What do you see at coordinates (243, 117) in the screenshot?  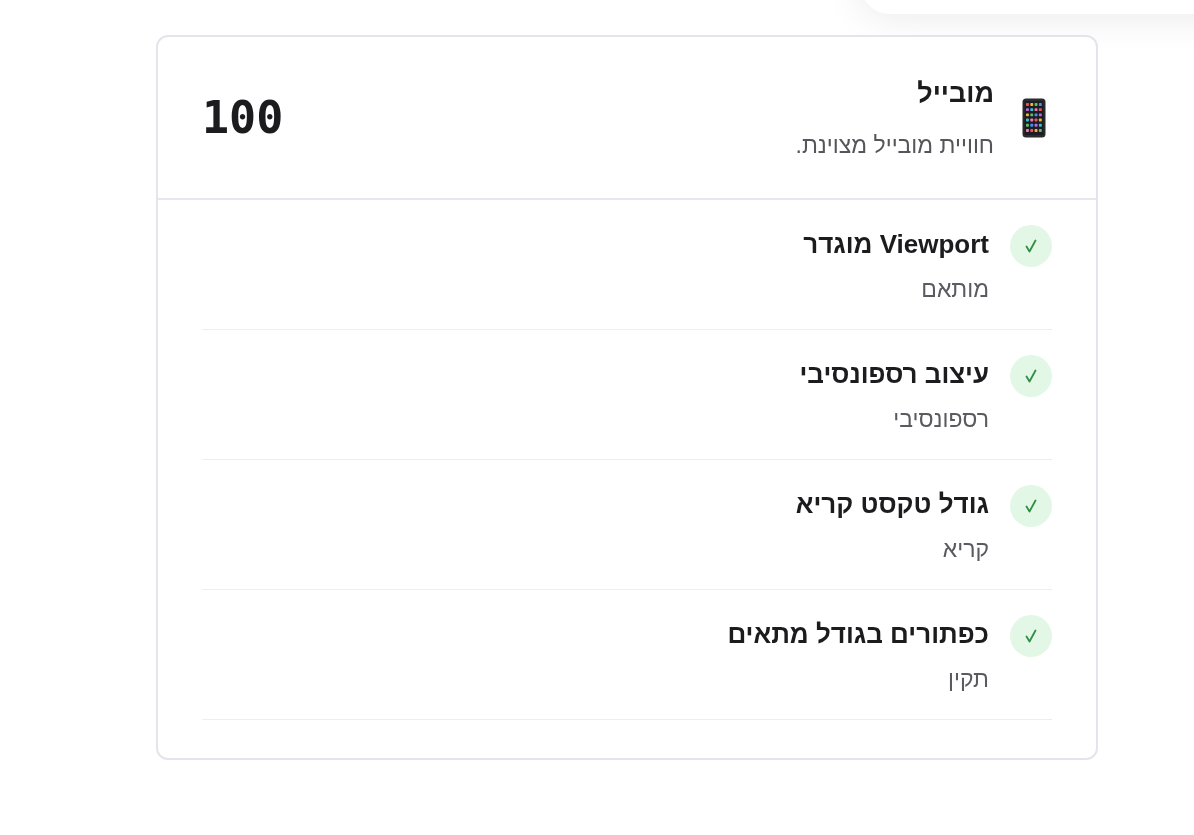 I see `score-value: 100` at bounding box center [243, 117].